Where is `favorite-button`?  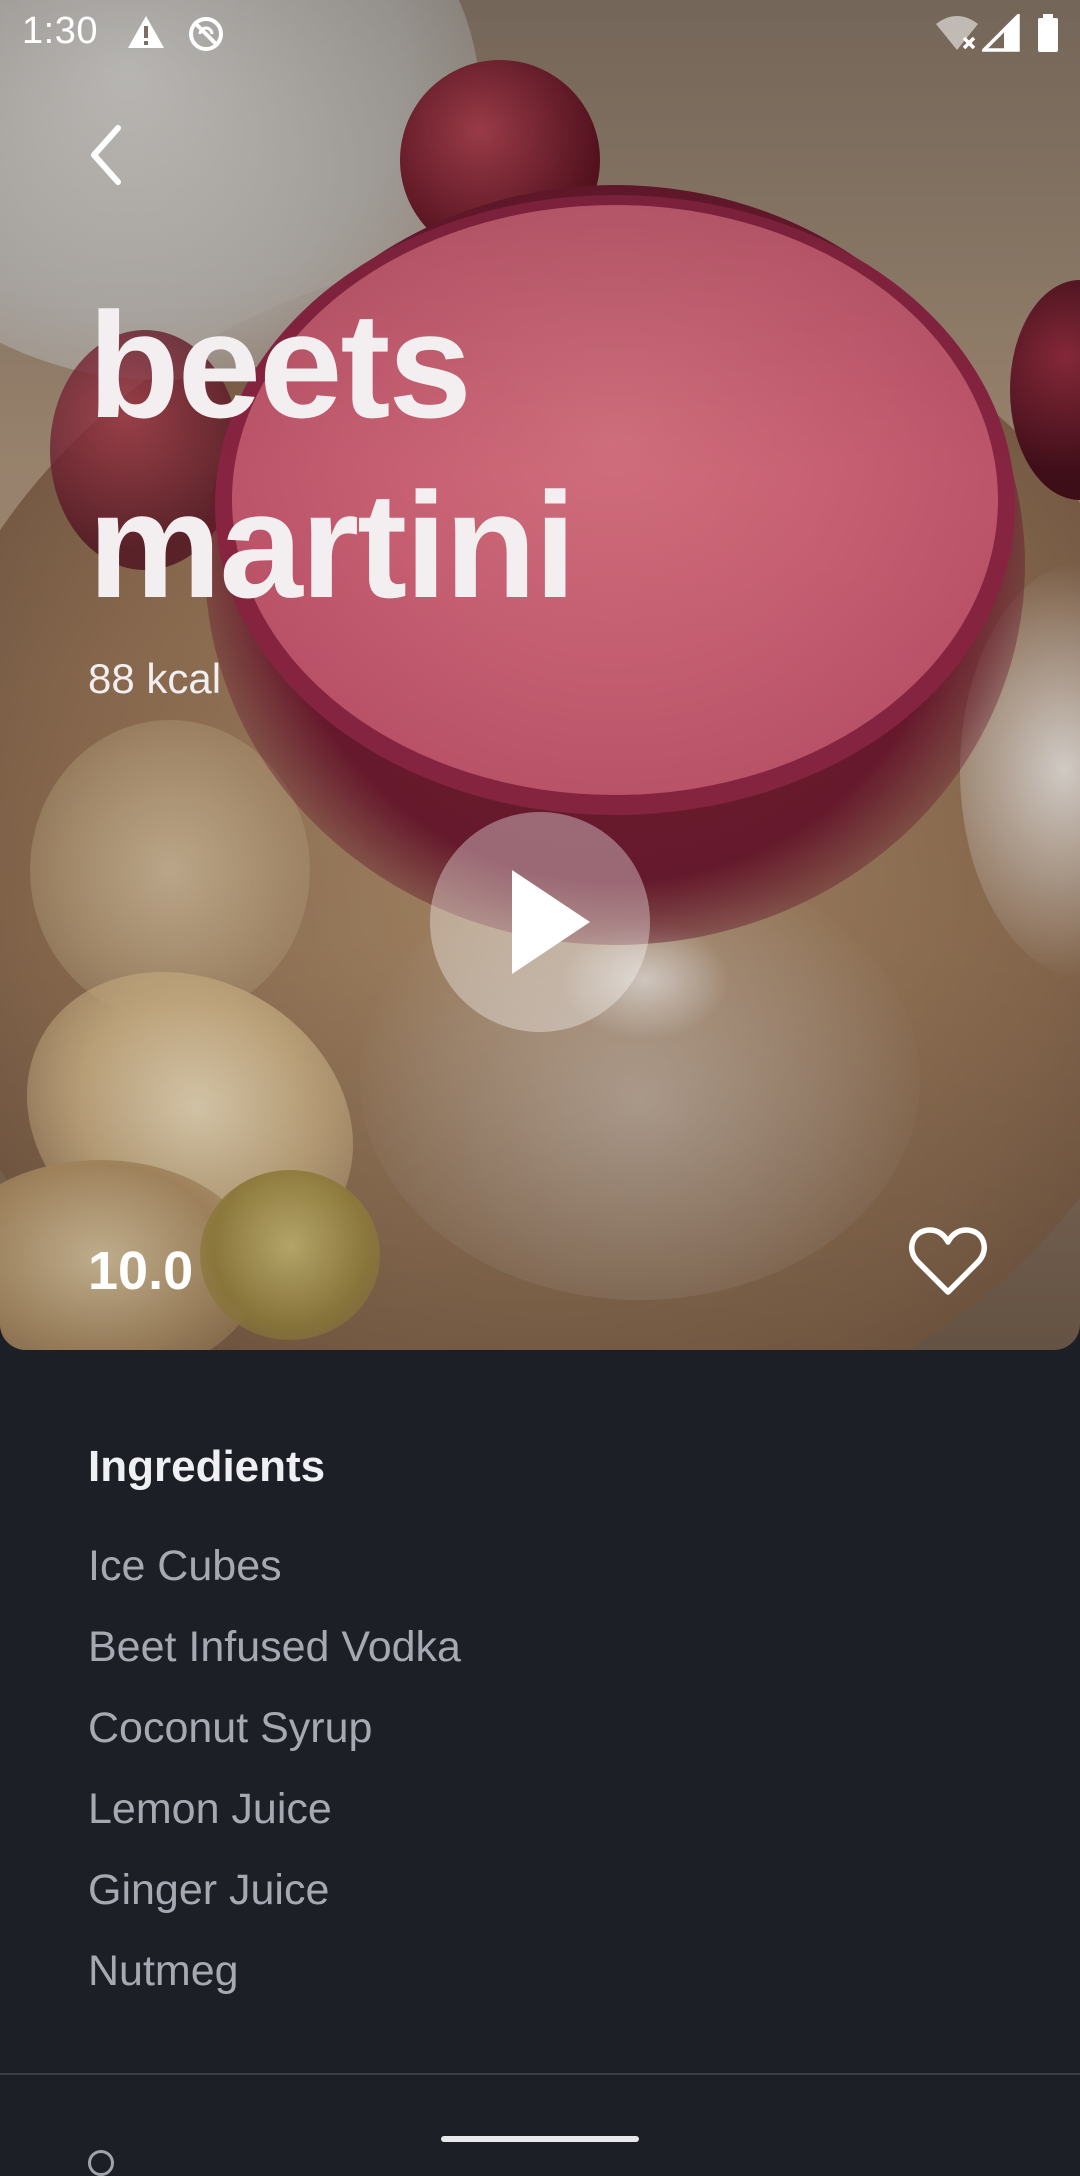 favorite-button is located at coordinates (948, 1261).